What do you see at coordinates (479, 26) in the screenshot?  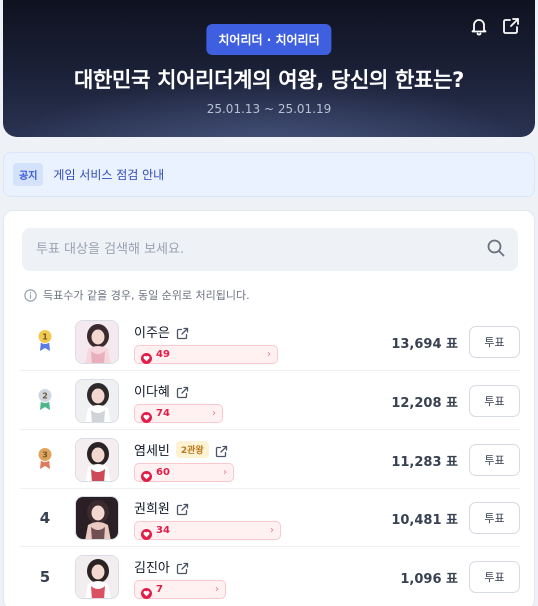 I see `bell-icon` at bounding box center [479, 26].